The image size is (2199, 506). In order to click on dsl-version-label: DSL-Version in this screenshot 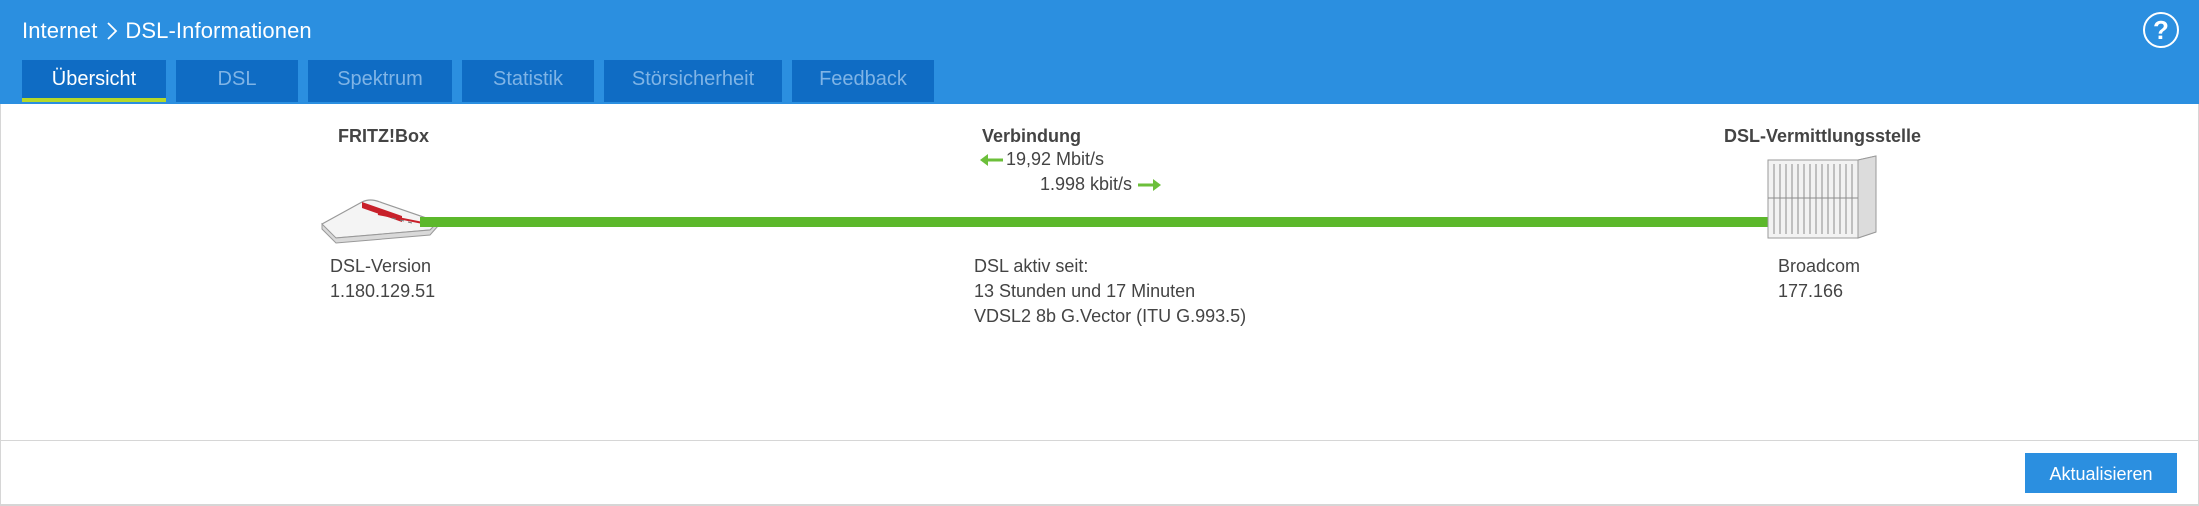, I will do `click(381, 266)`.